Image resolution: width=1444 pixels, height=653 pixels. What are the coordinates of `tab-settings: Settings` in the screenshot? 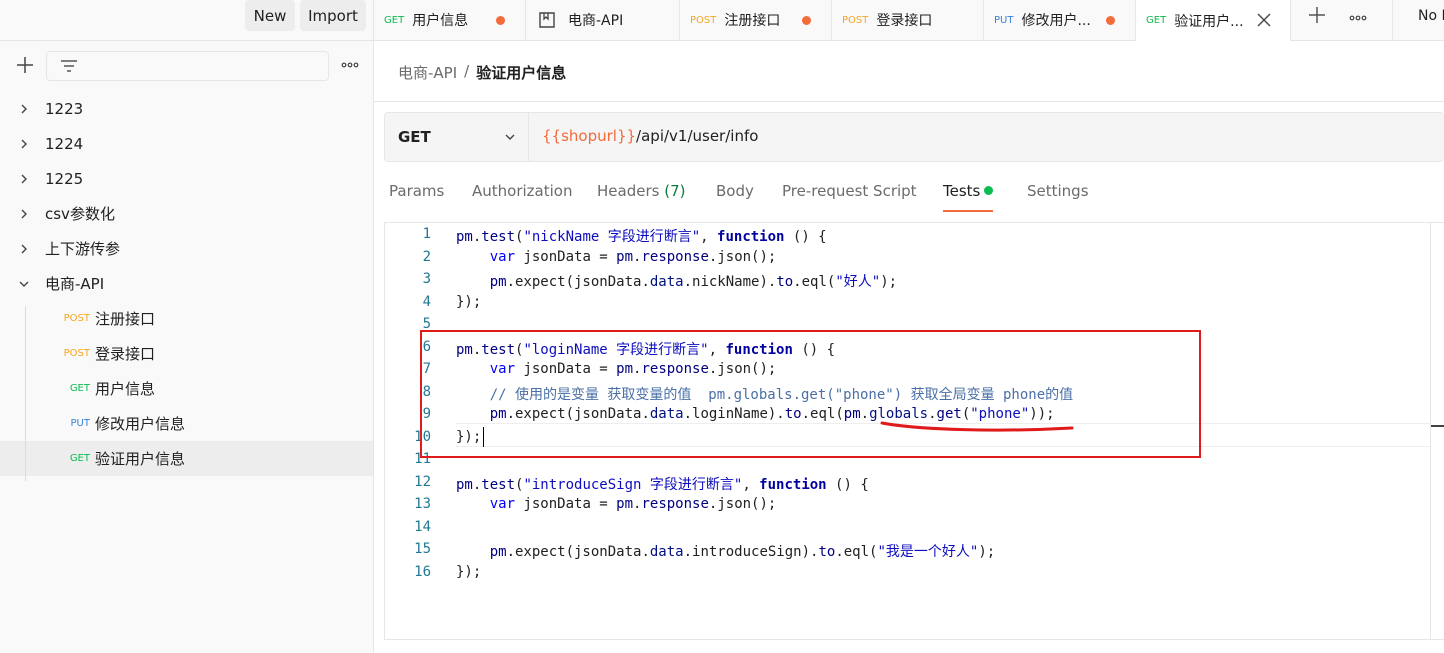 It's located at (1058, 197).